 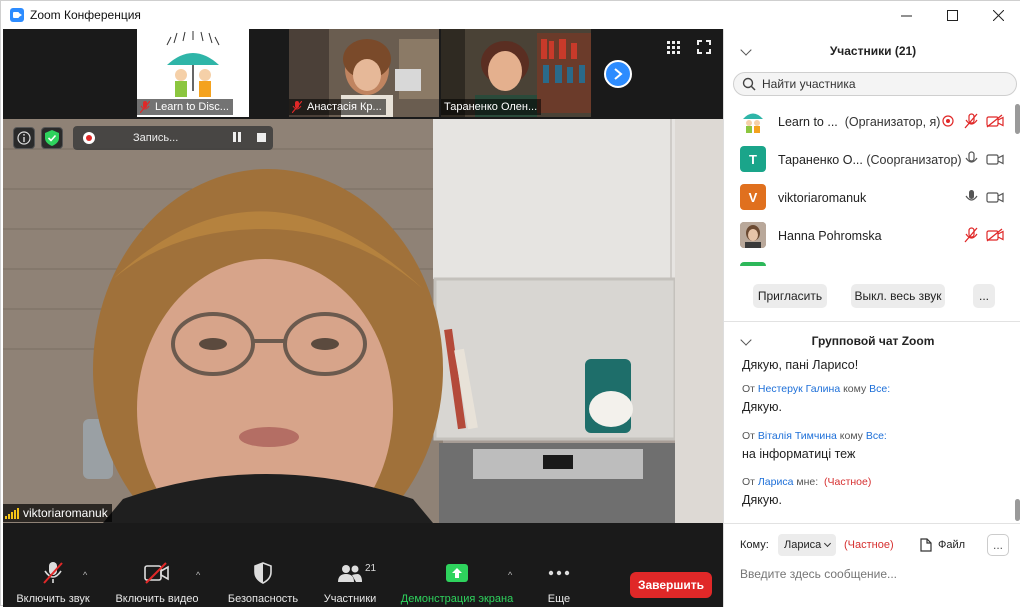 What do you see at coordinates (828, 543) in the screenshot?
I see `chevron-down-icon` at bounding box center [828, 543].